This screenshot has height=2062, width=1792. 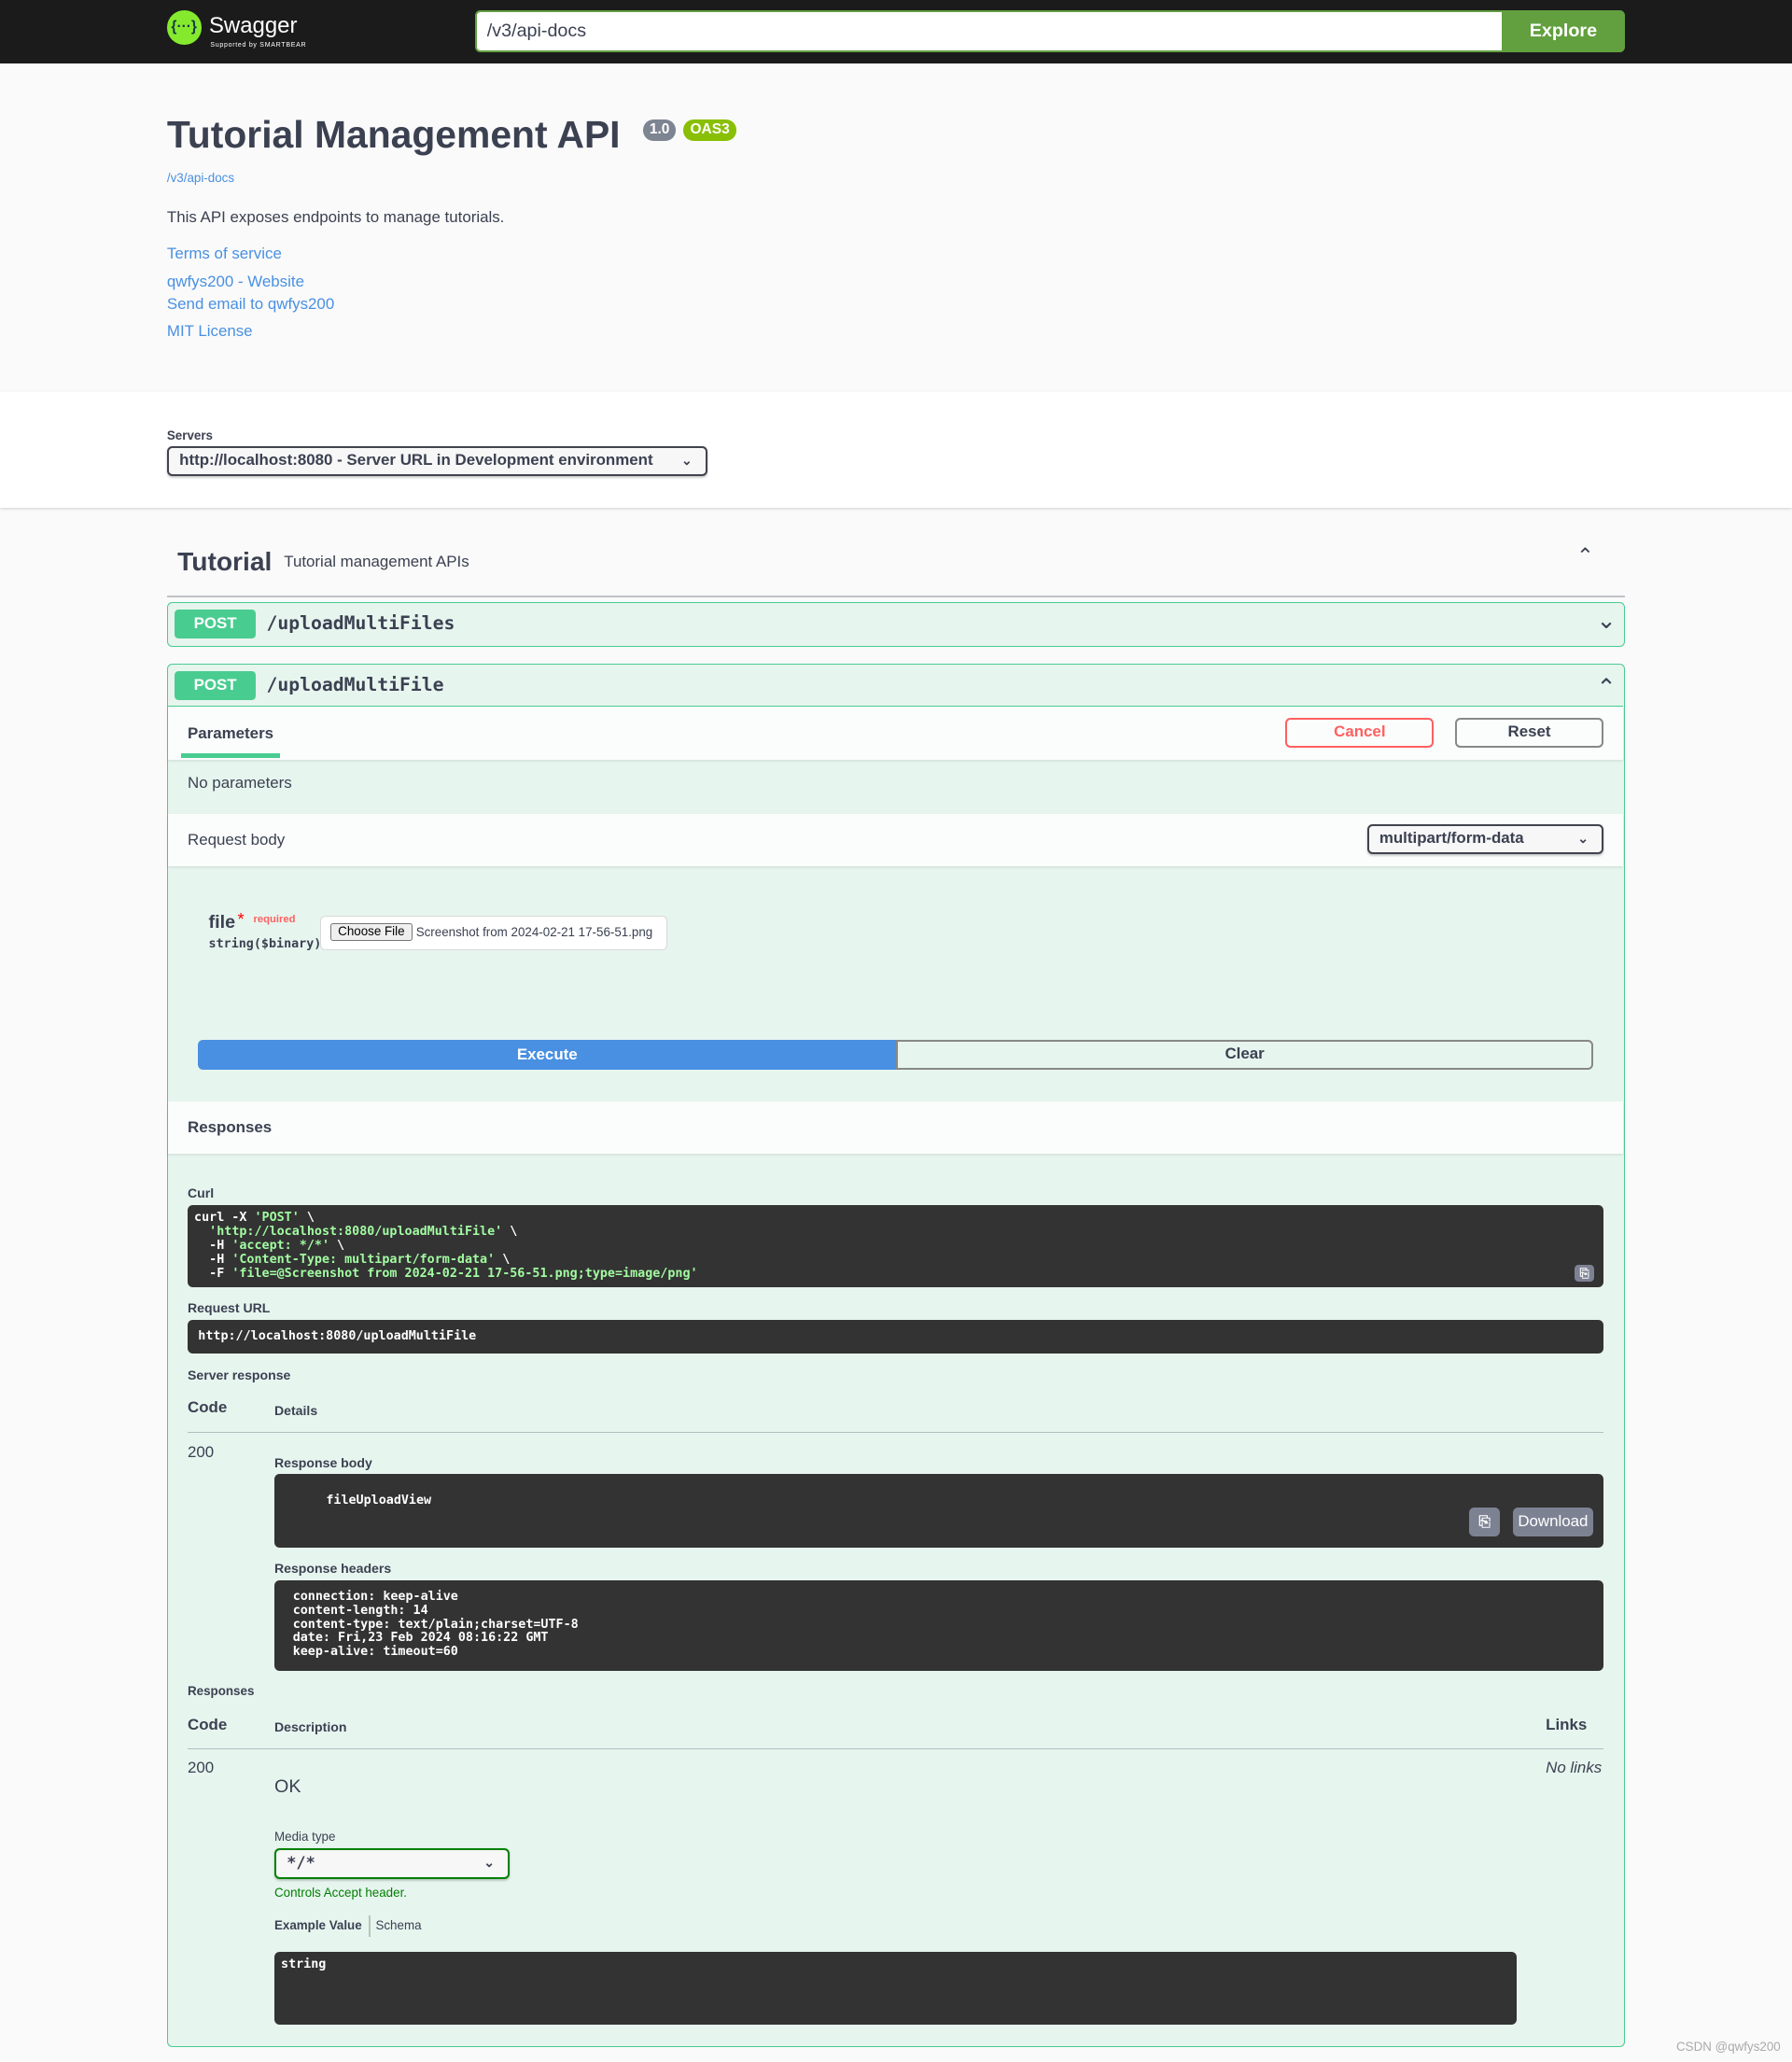 What do you see at coordinates (895, 1219) in the screenshot?
I see `curl-line: curl -X 'POST' \` at bounding box center [895, 1219].